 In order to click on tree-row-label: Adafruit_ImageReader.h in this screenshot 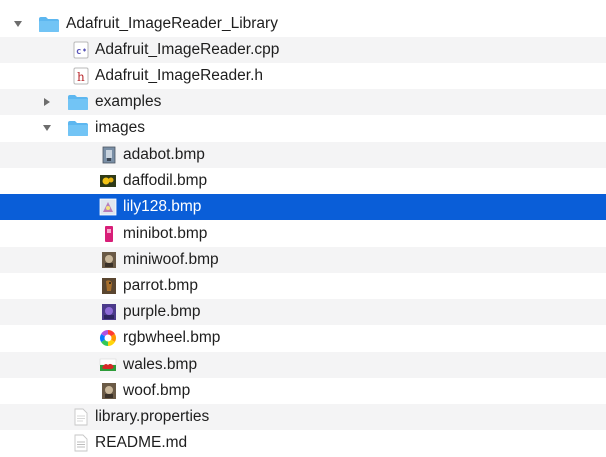, I will do `click(179, 75)`.